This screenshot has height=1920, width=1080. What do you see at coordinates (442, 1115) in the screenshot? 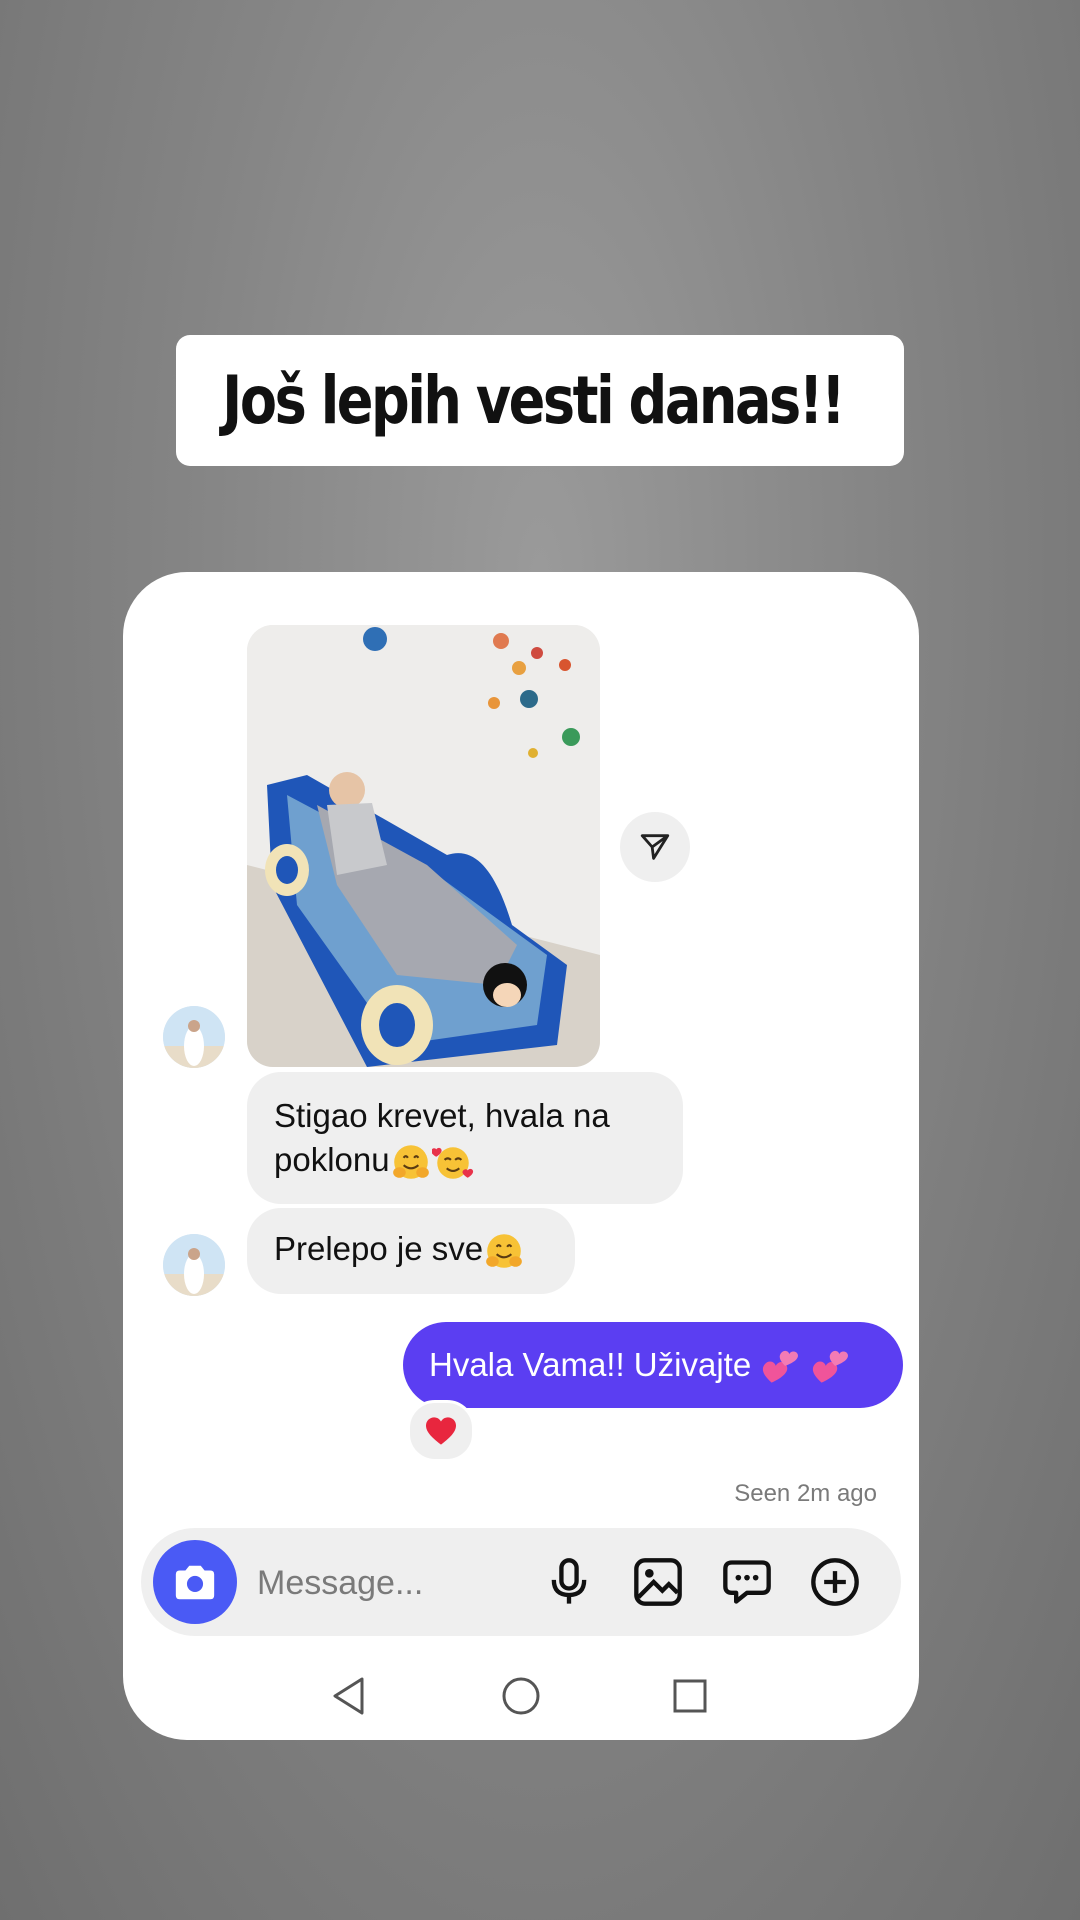
I see `message-text: Stigao krevet, hvala na` at bounding box center [442, 1115].